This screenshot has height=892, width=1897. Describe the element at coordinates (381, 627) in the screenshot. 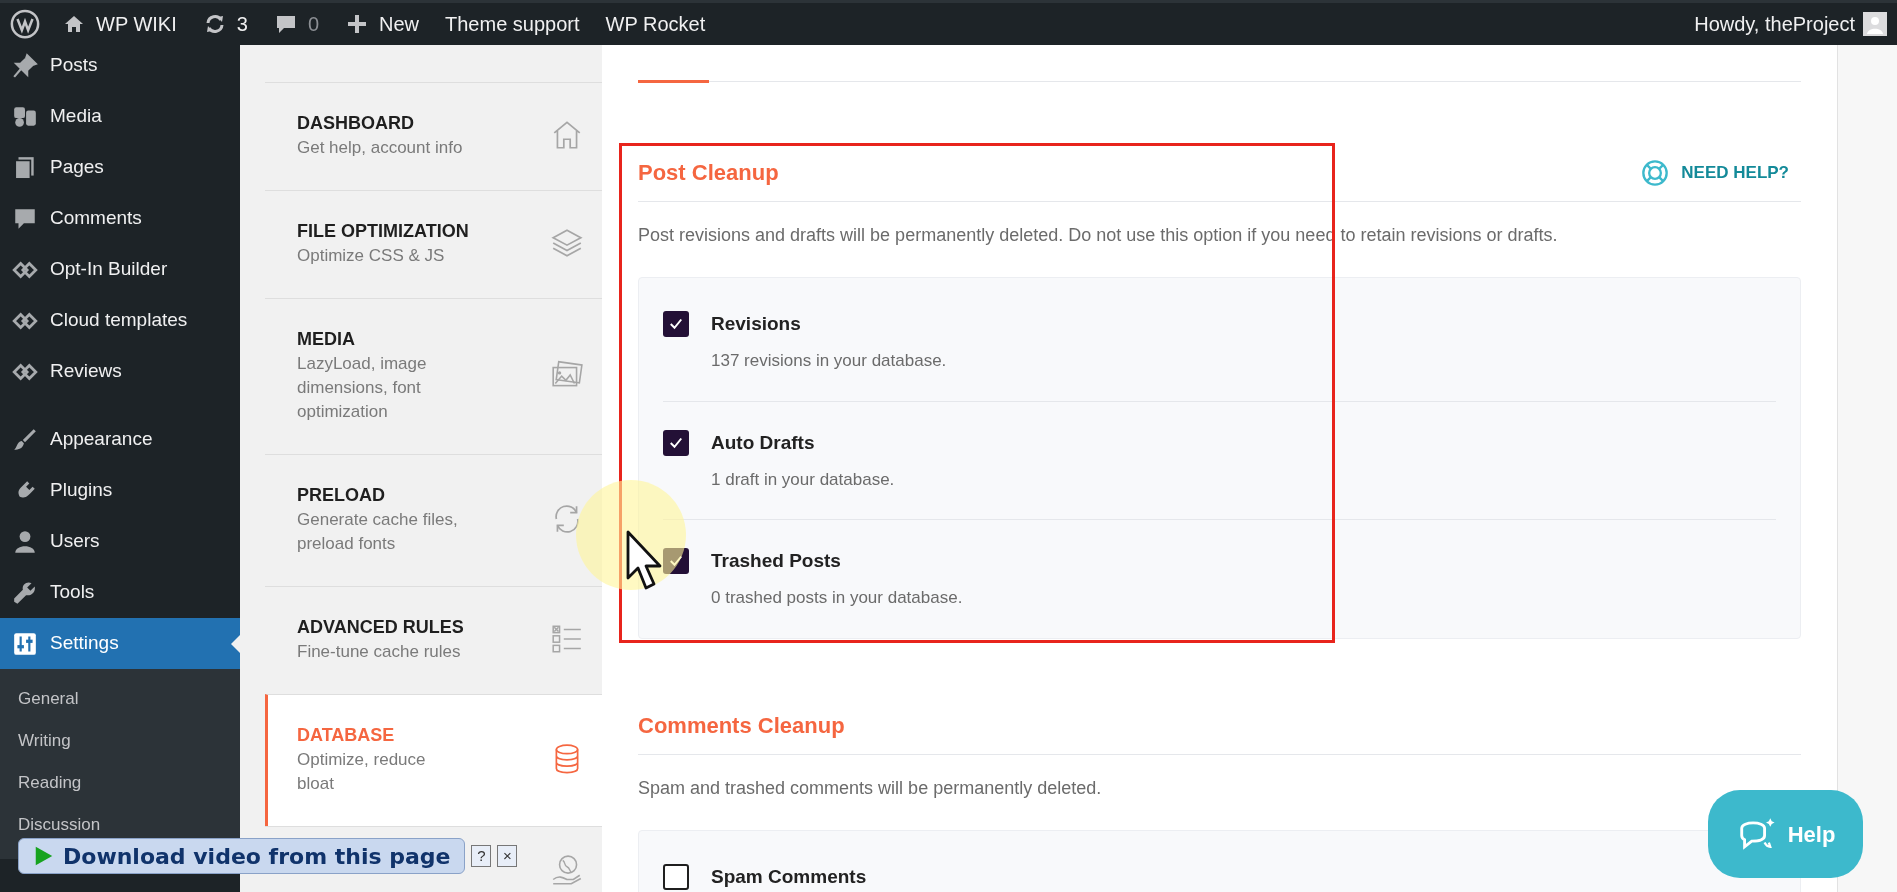

I see `nav-item-title: ADVANCED RULES` at that location.